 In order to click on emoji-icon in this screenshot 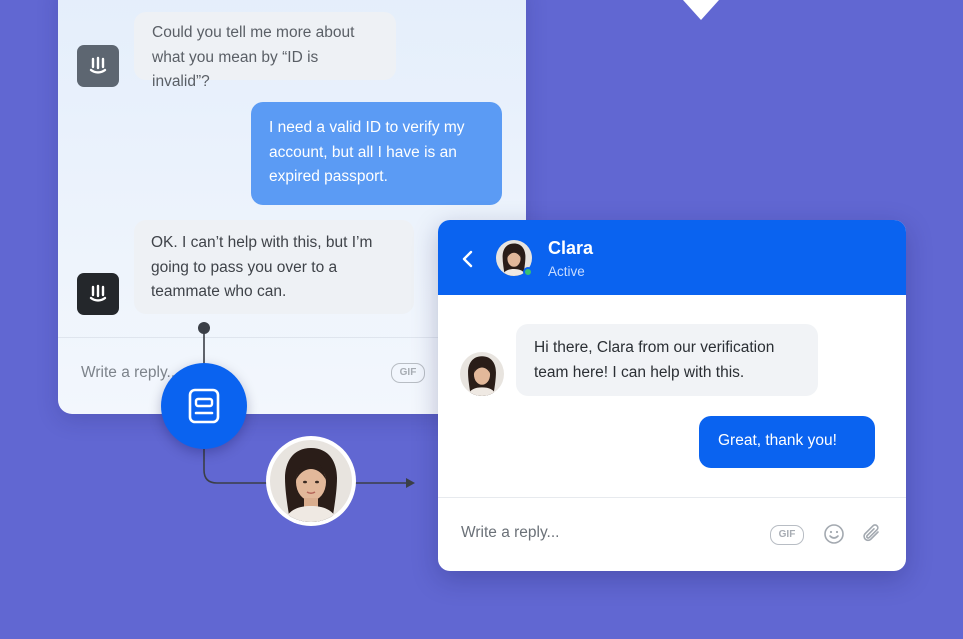, I will do `click(834, 534)`.